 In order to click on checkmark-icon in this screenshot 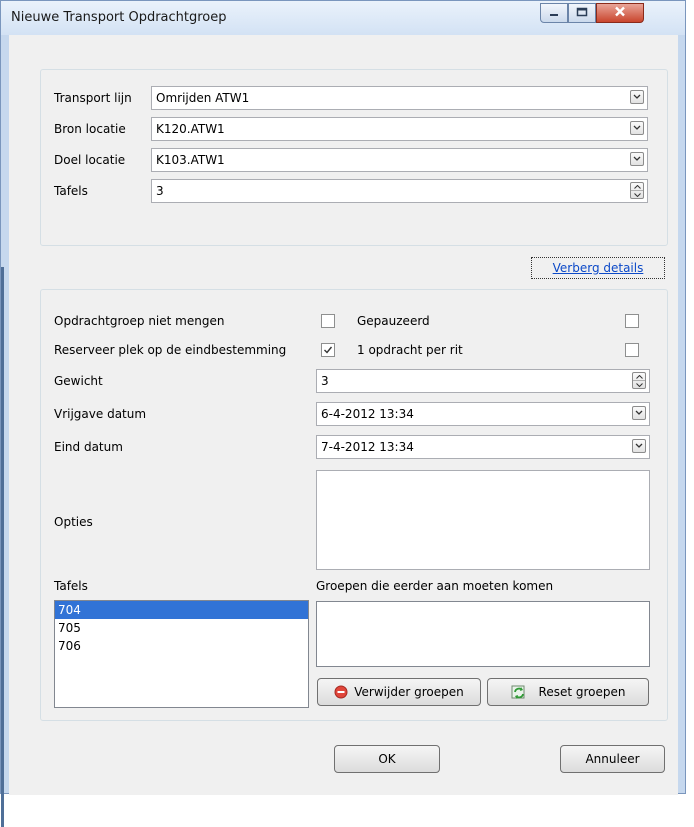, I will do `click(328, 350)`.